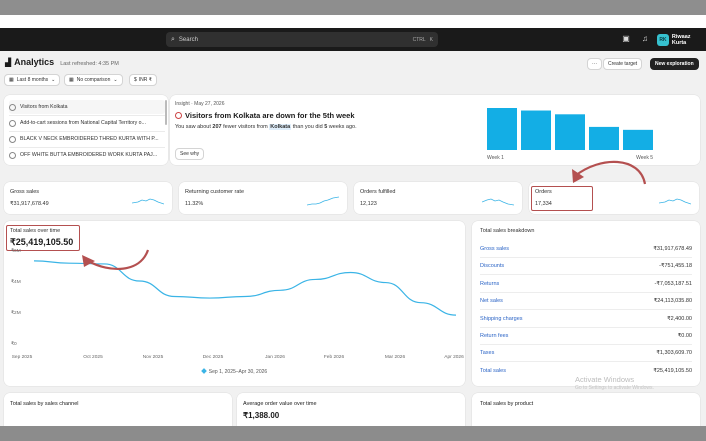 Image resolution: width=706 pixels, height=441 pixels. I want to click on breakdown-value: ₹31,917,678.49, so click(672, 249).